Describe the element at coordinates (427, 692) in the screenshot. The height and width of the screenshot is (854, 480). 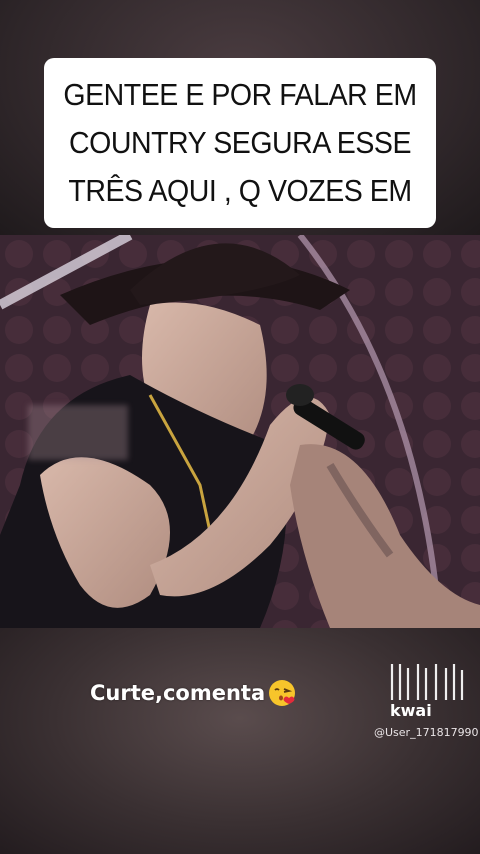
I see `kwai-logo: kwai` at that location.